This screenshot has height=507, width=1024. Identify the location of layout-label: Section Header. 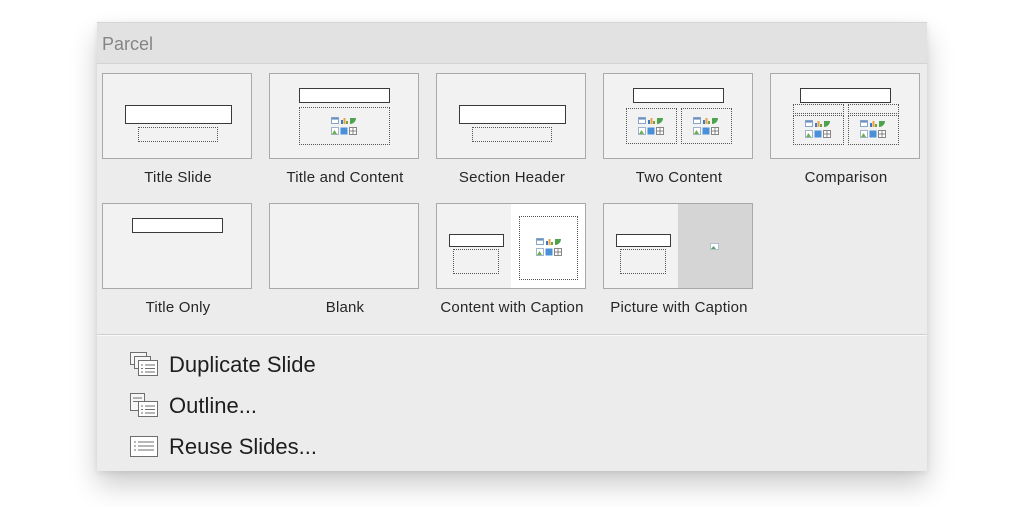
(512, 177).